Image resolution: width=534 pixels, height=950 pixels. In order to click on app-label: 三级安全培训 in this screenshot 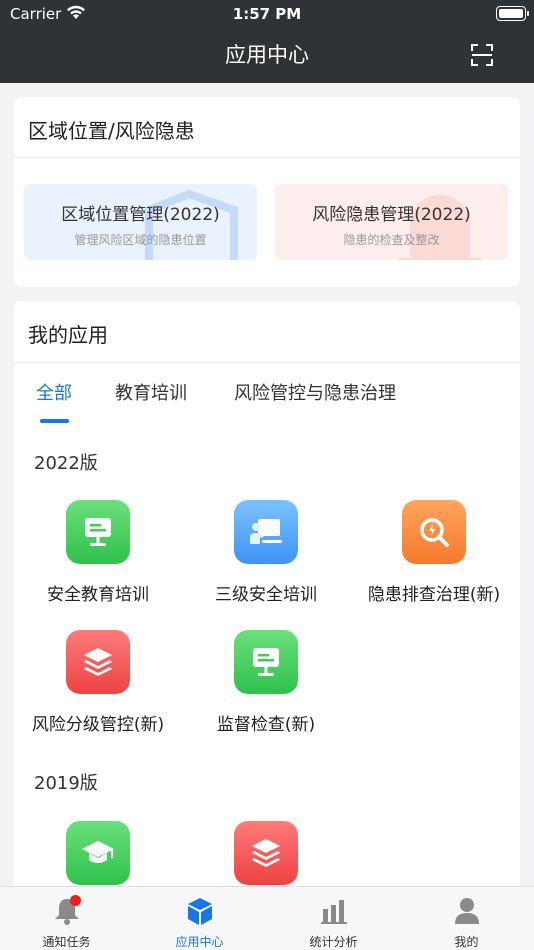, I will do `click(266, 595)`.